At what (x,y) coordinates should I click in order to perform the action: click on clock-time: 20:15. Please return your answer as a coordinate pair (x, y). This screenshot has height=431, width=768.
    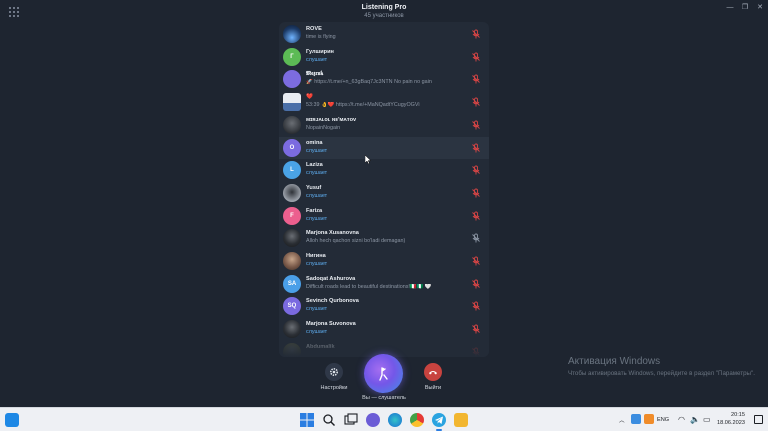
    Looking at the image, I should click on (738, 415).